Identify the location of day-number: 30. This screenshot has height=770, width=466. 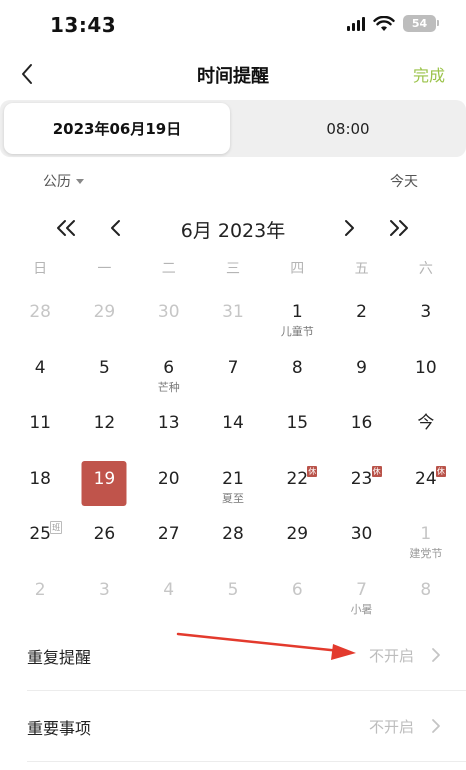
(168, 312).